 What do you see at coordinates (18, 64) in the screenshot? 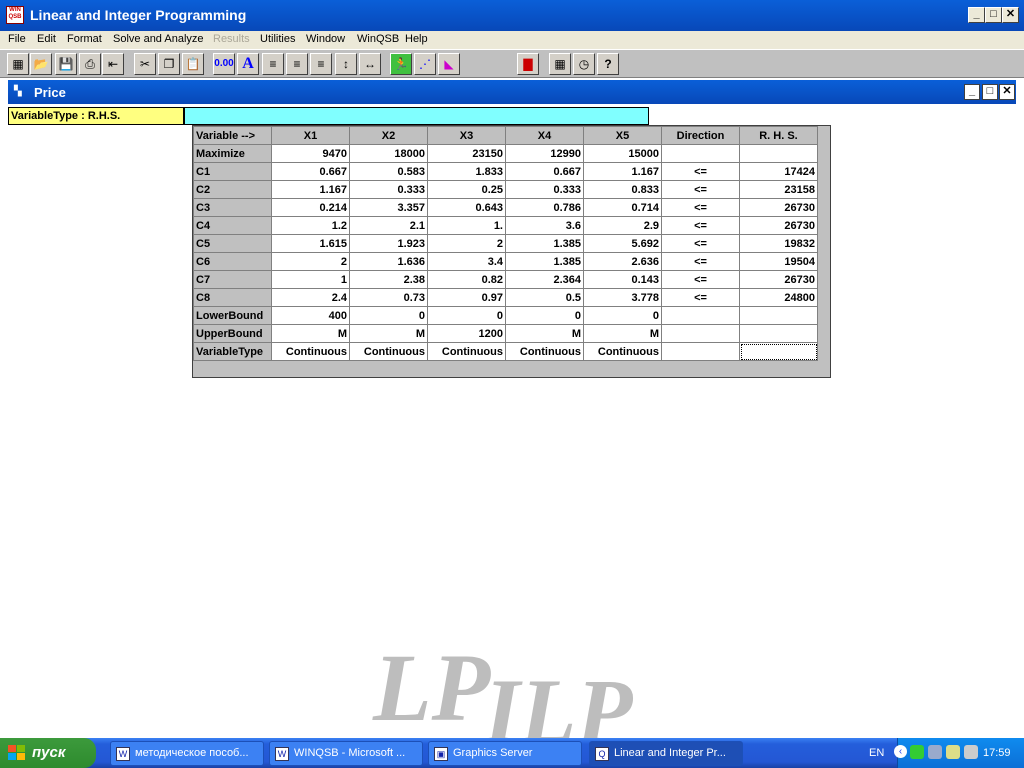
I see `new-problem-icon: ▦` at bounding box center [18, 64].